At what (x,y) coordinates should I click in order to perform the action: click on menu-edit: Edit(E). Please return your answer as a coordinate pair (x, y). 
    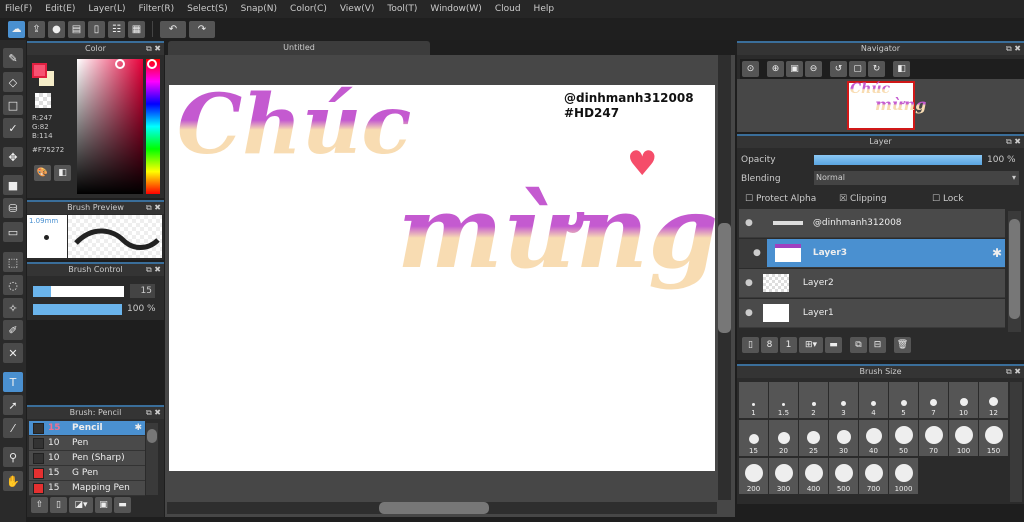
    Looking at the image, I should click on (60, 9).